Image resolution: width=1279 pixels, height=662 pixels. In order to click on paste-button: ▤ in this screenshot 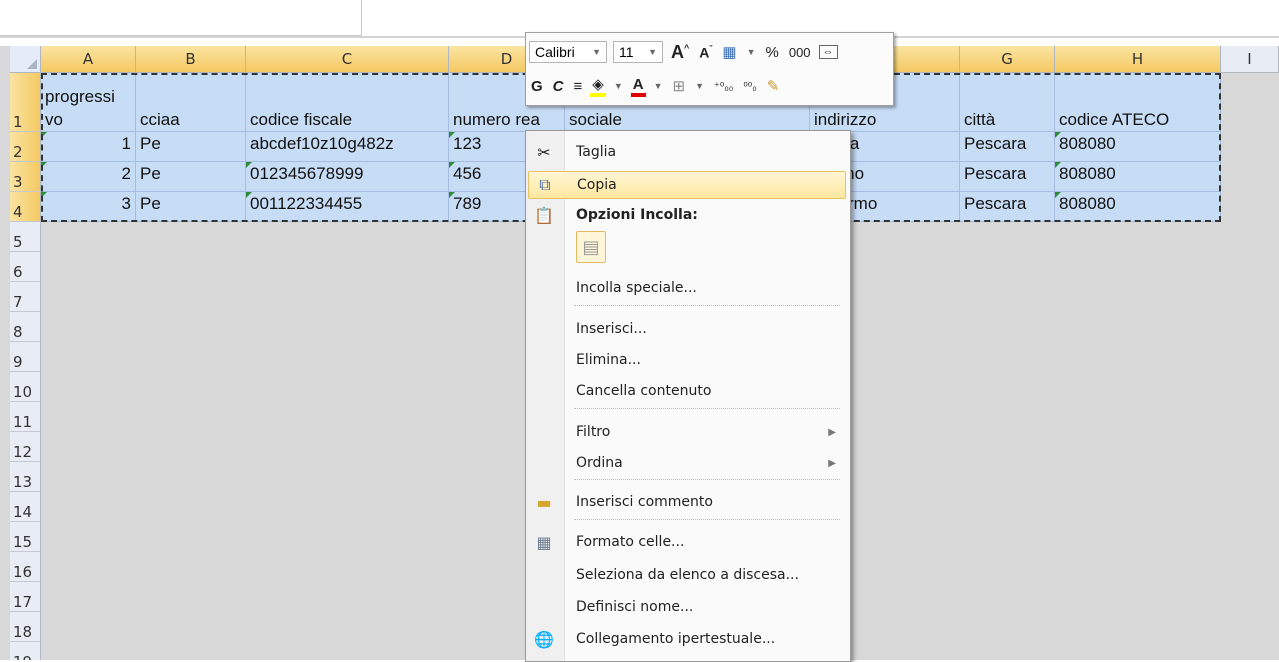, I will do `click(591, 247)`.